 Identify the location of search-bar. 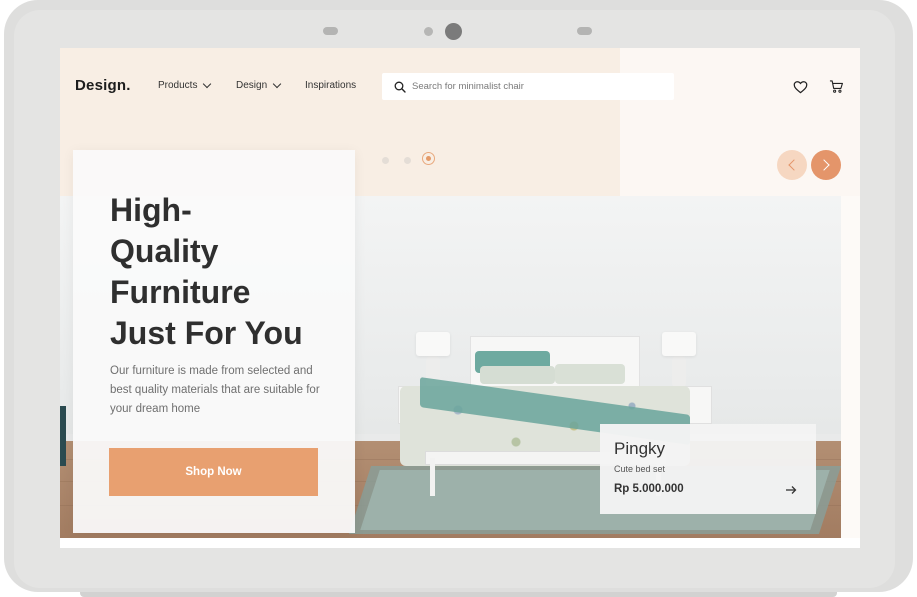
(528, 86).